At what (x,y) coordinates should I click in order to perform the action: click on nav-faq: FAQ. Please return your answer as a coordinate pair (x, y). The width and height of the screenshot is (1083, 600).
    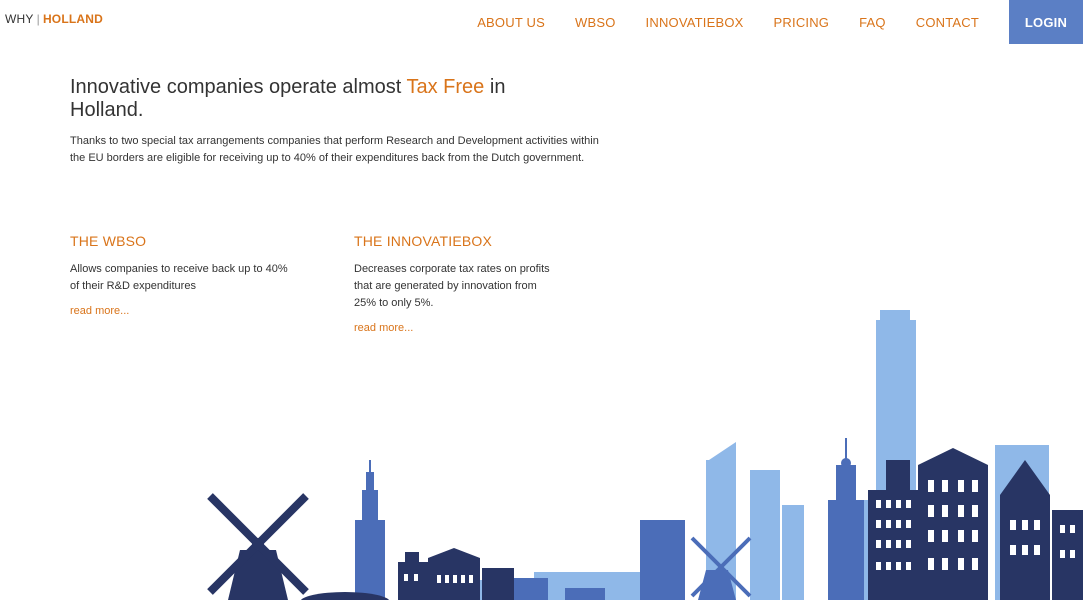
    Looking at the image, I should click on (872, 22).